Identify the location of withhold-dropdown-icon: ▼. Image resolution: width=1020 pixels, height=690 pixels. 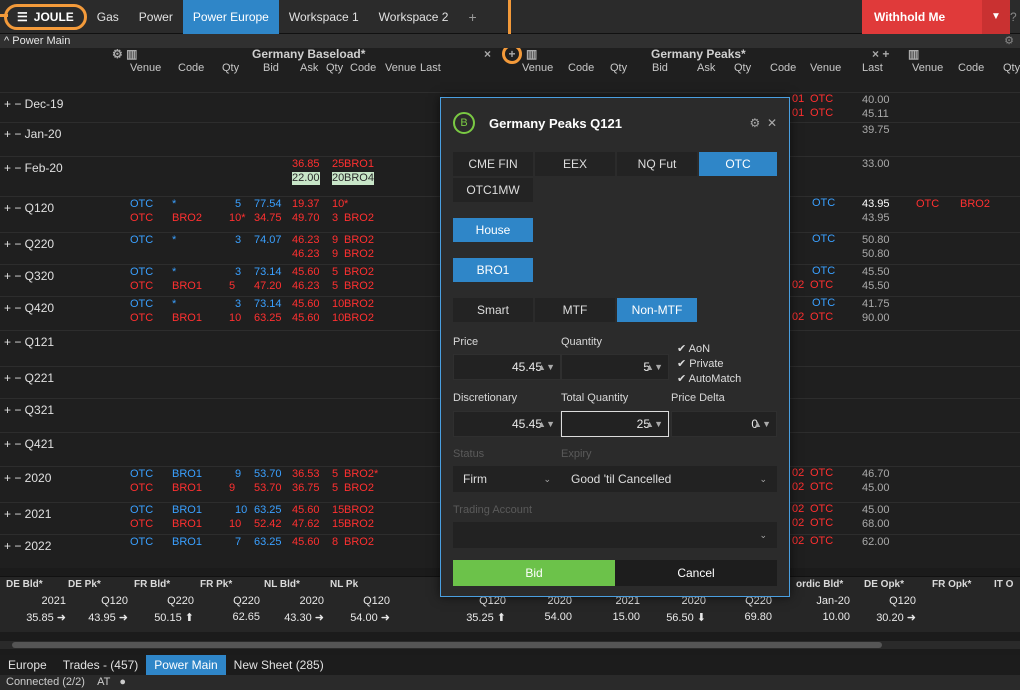
(996, 17).